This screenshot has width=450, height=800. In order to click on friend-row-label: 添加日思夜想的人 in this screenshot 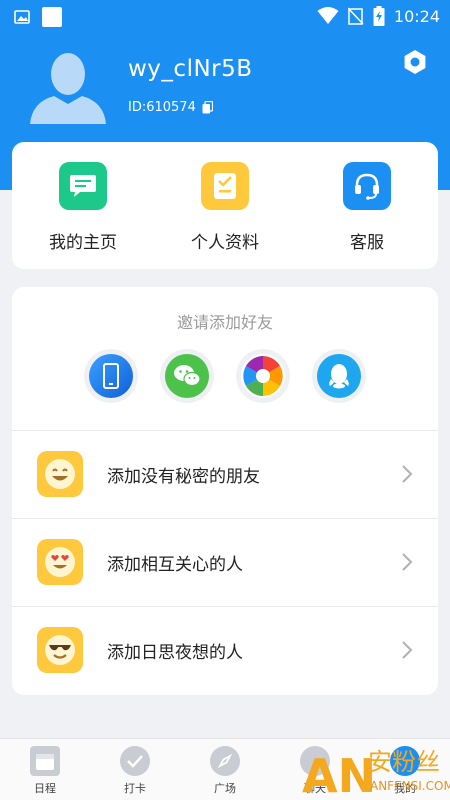, I will do `click(175, 653)`.